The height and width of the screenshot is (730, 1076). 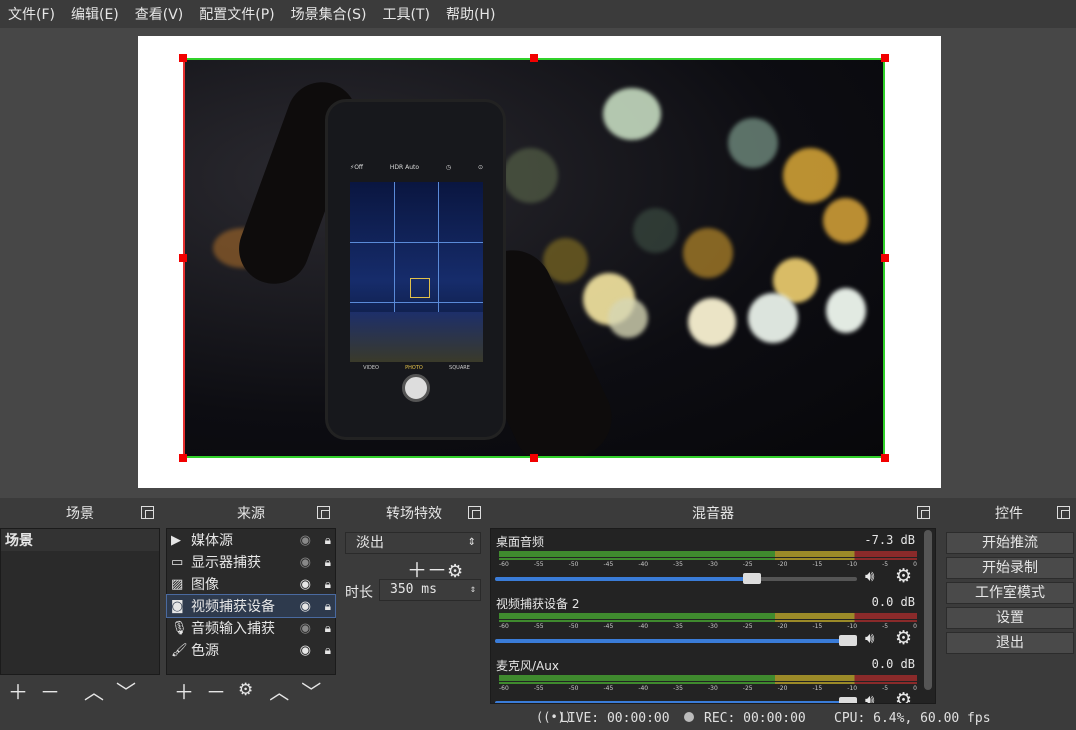 What do you see at coordinates (893, 602) in the screenshot?
I see `channel-db: 0.0 dB` at bounding box center [893, 602].